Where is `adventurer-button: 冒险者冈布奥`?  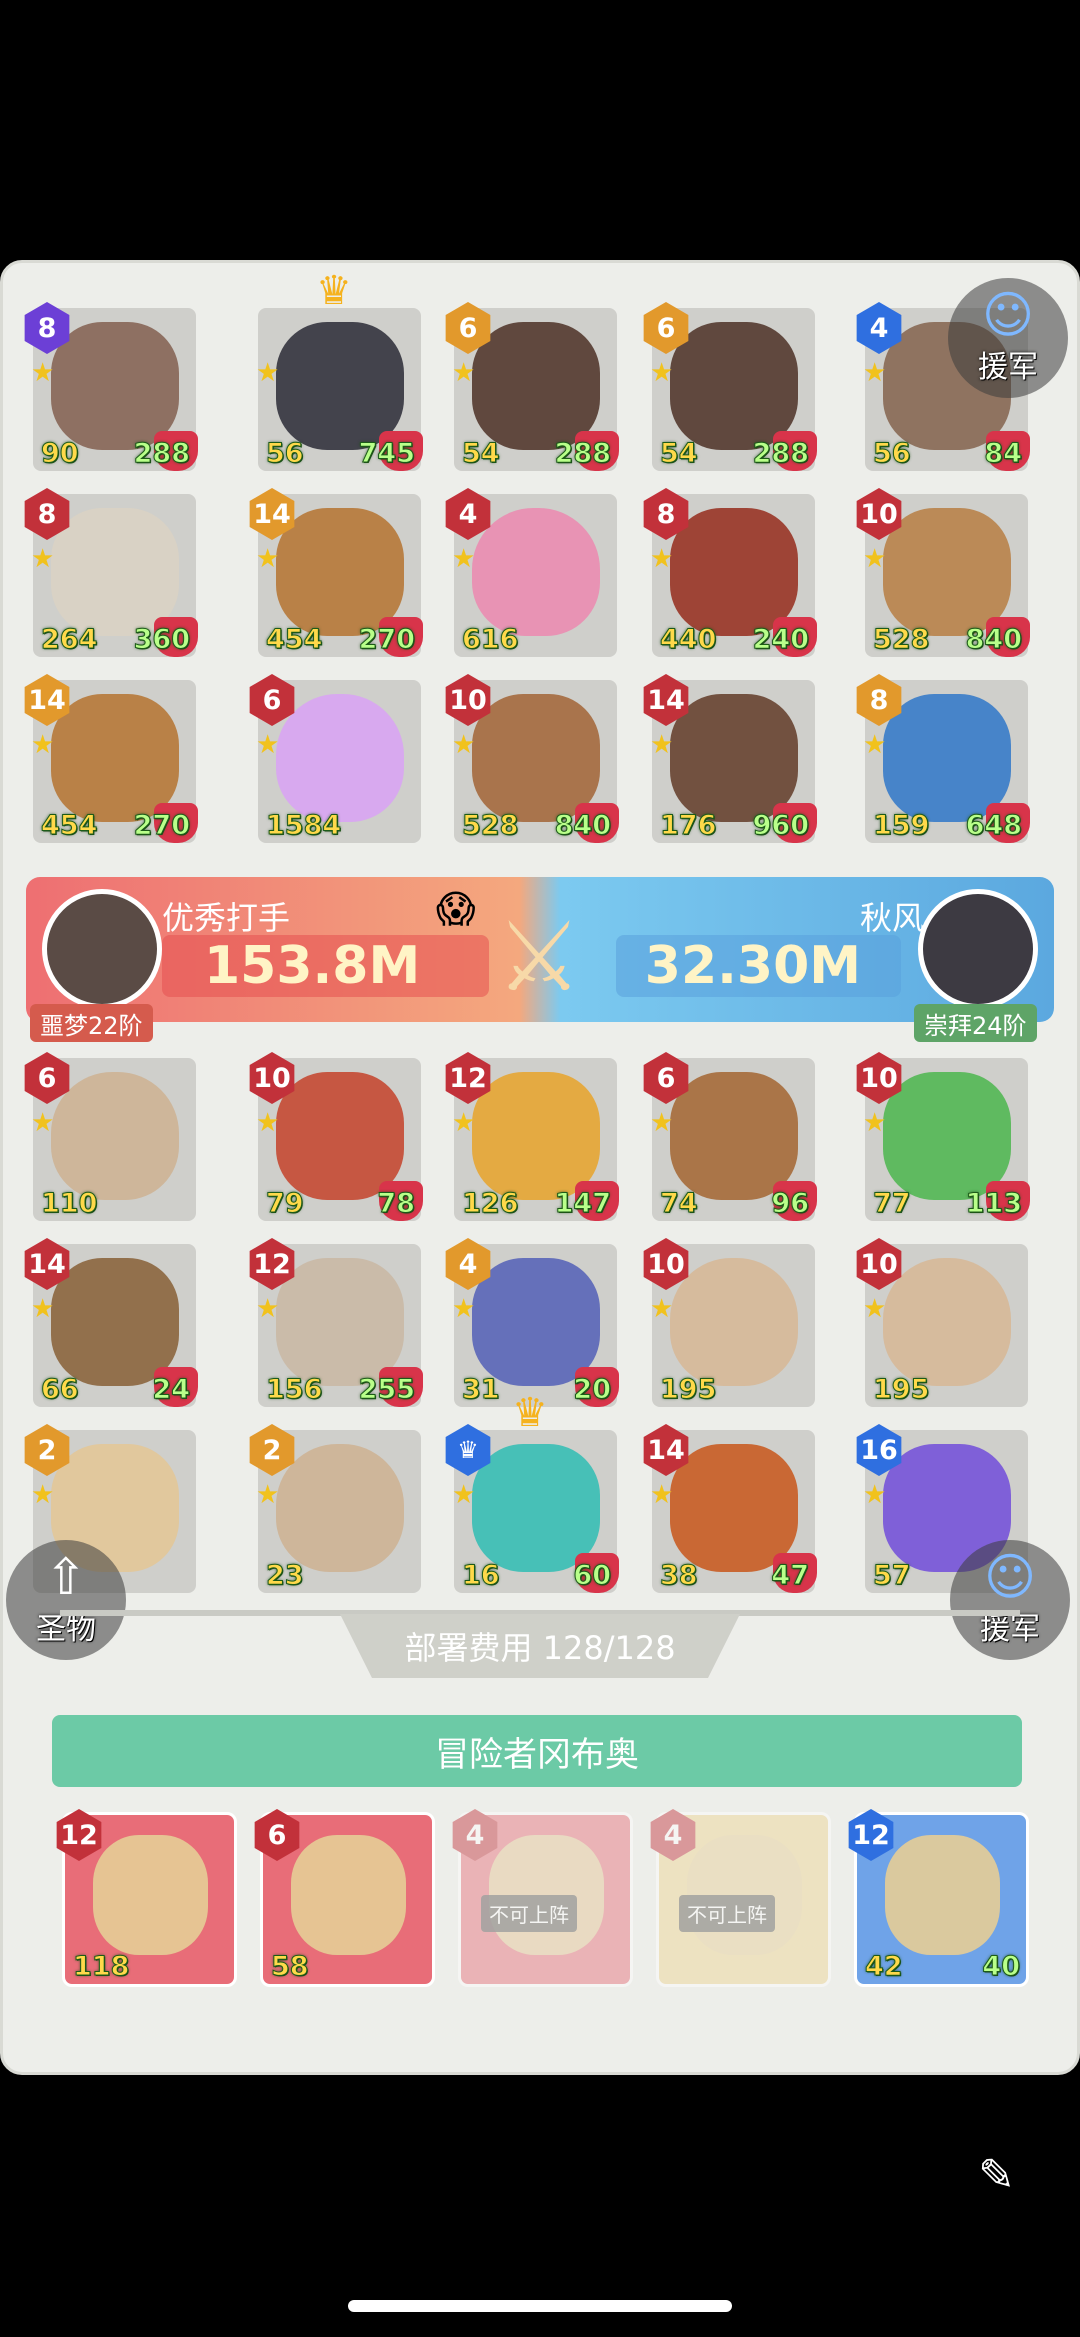 adventurer-button: 冒险者冈布奥 is located at coordinates (537, 1751).